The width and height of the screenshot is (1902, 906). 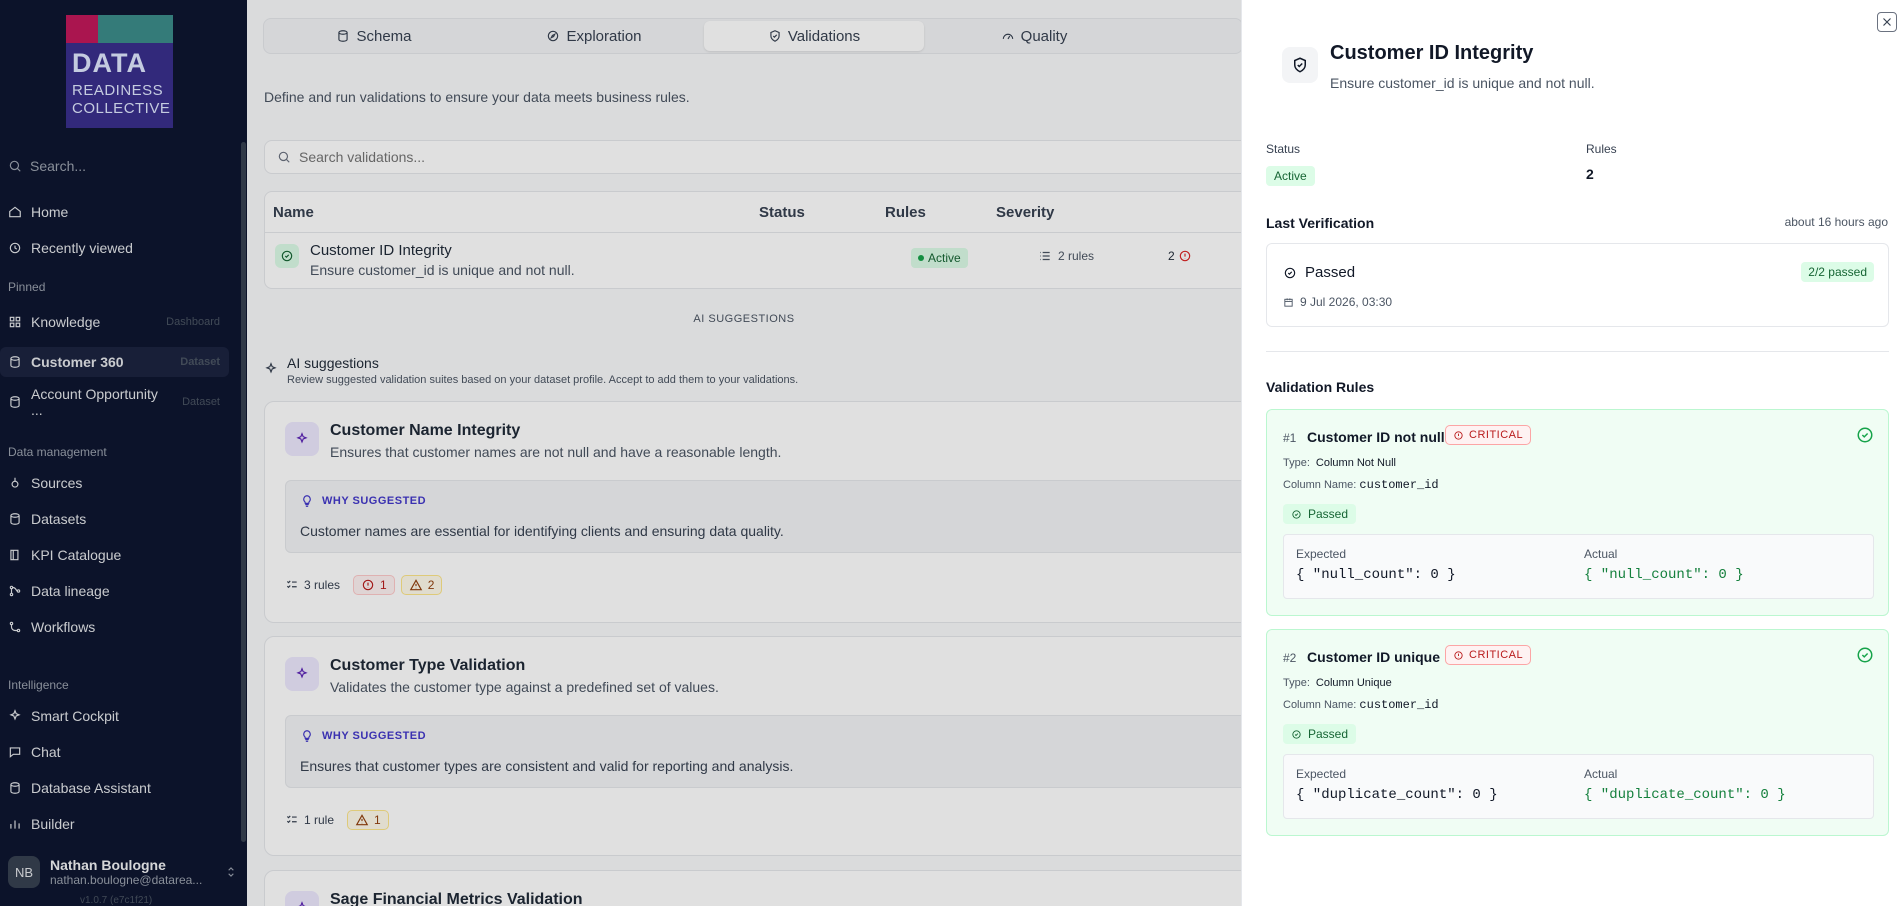 I want to click on actual-value: { "null_count": 0 }, so click(x=1664, y=575).